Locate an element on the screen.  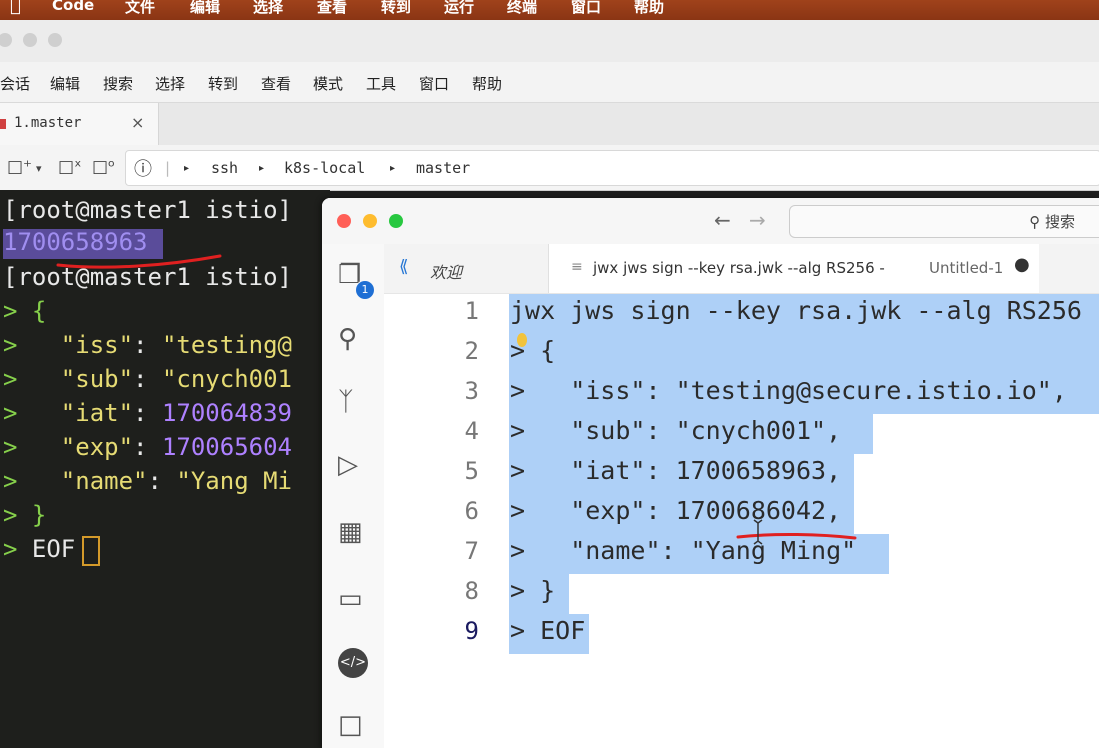
term-menu-tools: 工具 is located at coordinates (381, 83).